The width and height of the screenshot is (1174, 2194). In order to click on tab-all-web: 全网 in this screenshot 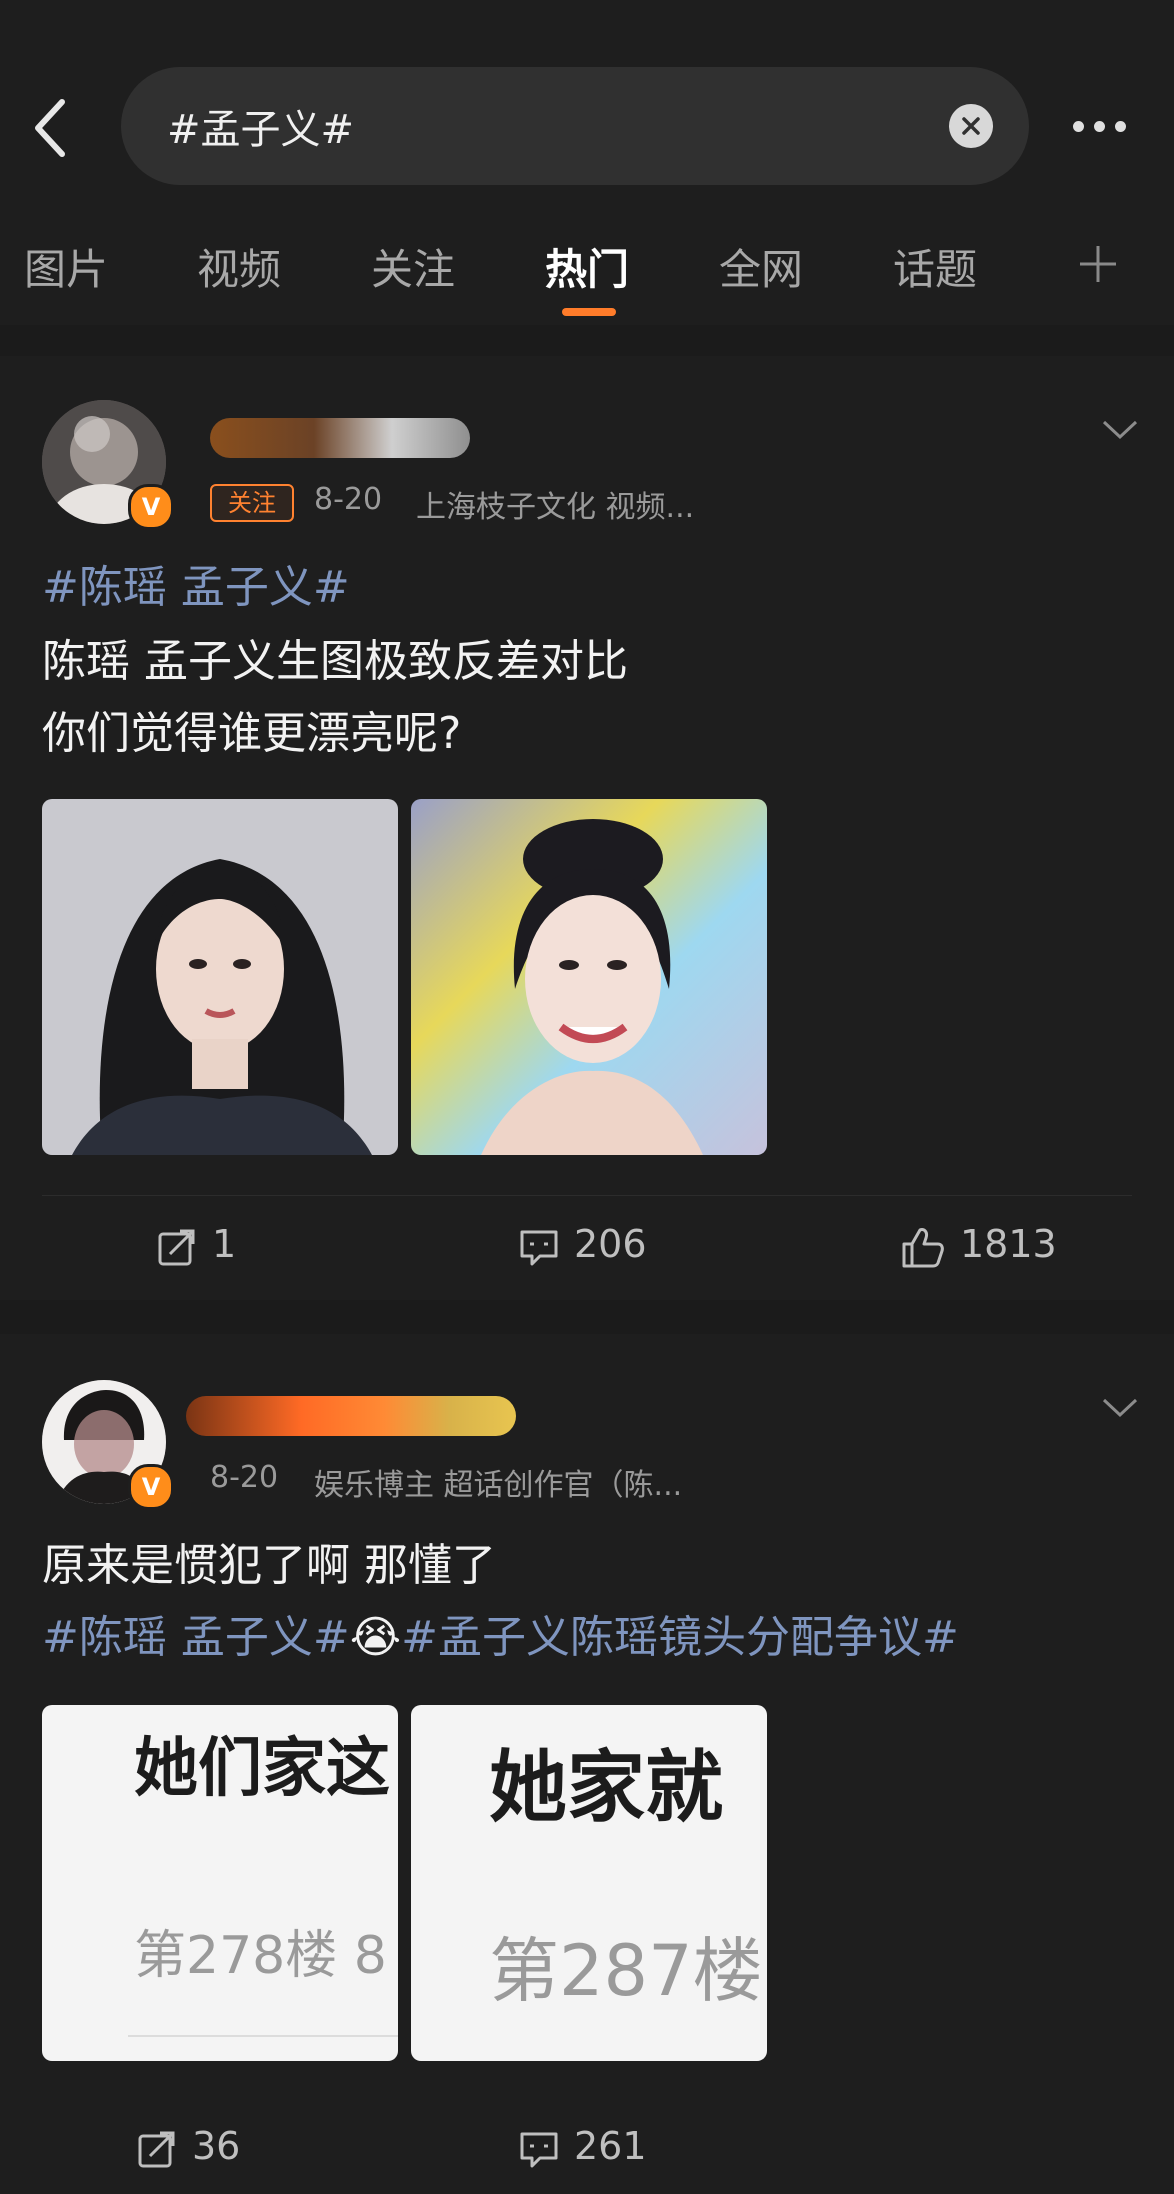, I will do `click(761, 266)`.